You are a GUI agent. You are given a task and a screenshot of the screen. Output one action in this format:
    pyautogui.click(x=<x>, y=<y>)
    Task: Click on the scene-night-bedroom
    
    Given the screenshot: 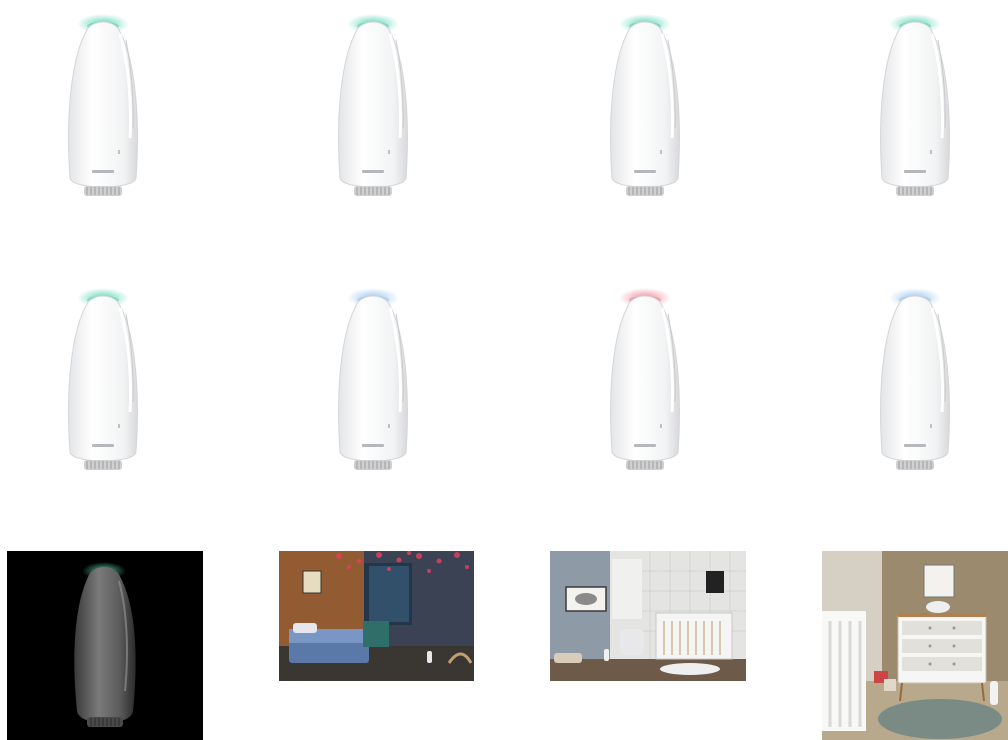 What is the action you would take?
    pyautogui.click(x=376, y=616)
    